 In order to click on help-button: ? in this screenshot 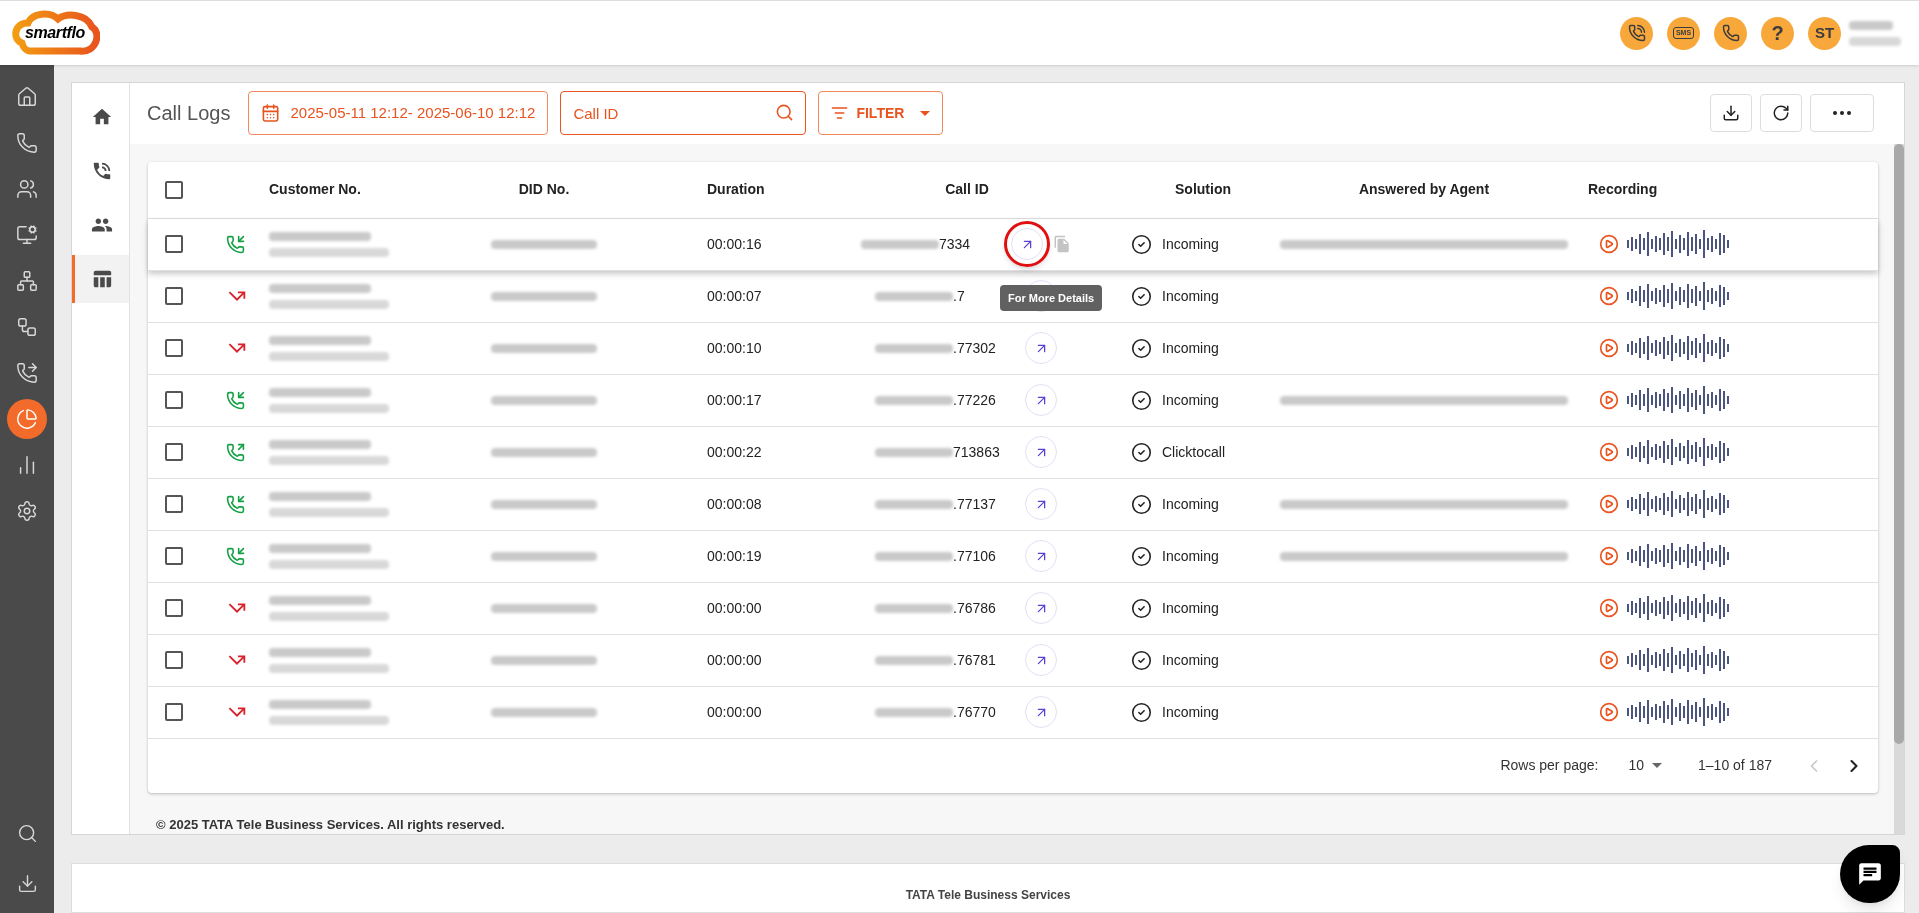, I will do `click(1777, 33)`.